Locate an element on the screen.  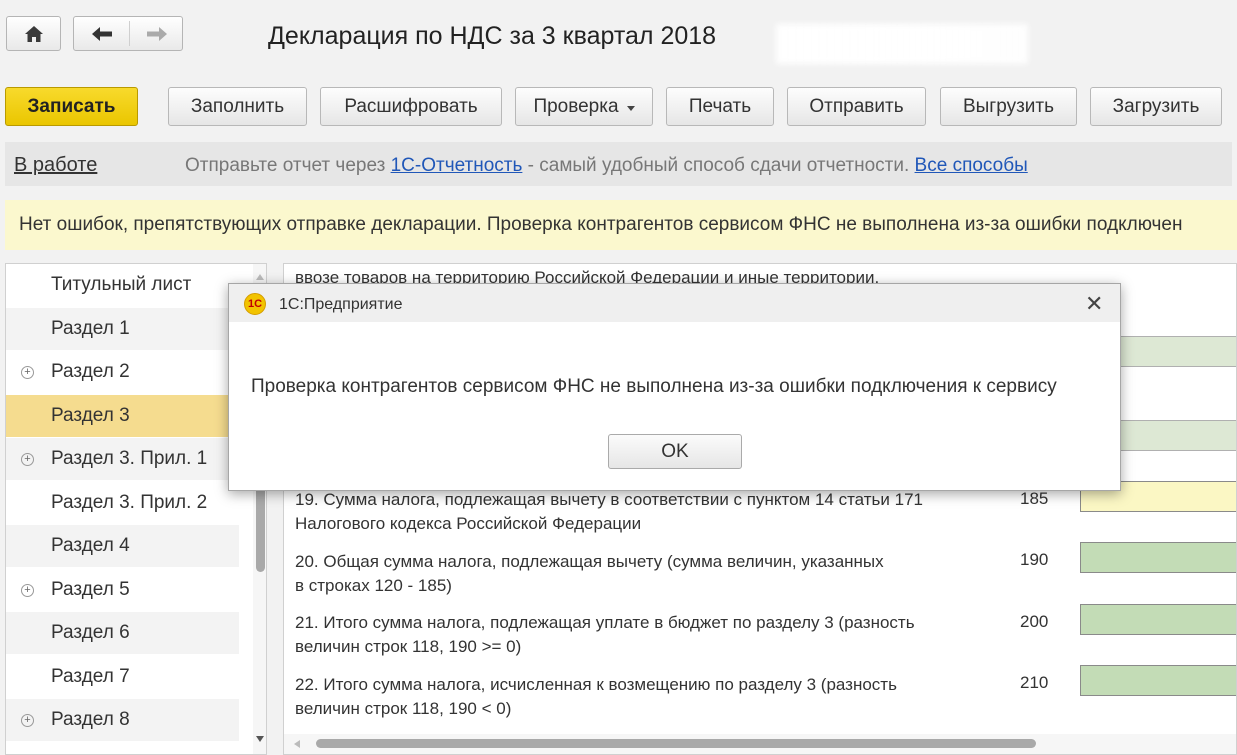
reporting-info-suffix: - самый удобный способ сдачи отчетности. is located at coordinates (718, 165).